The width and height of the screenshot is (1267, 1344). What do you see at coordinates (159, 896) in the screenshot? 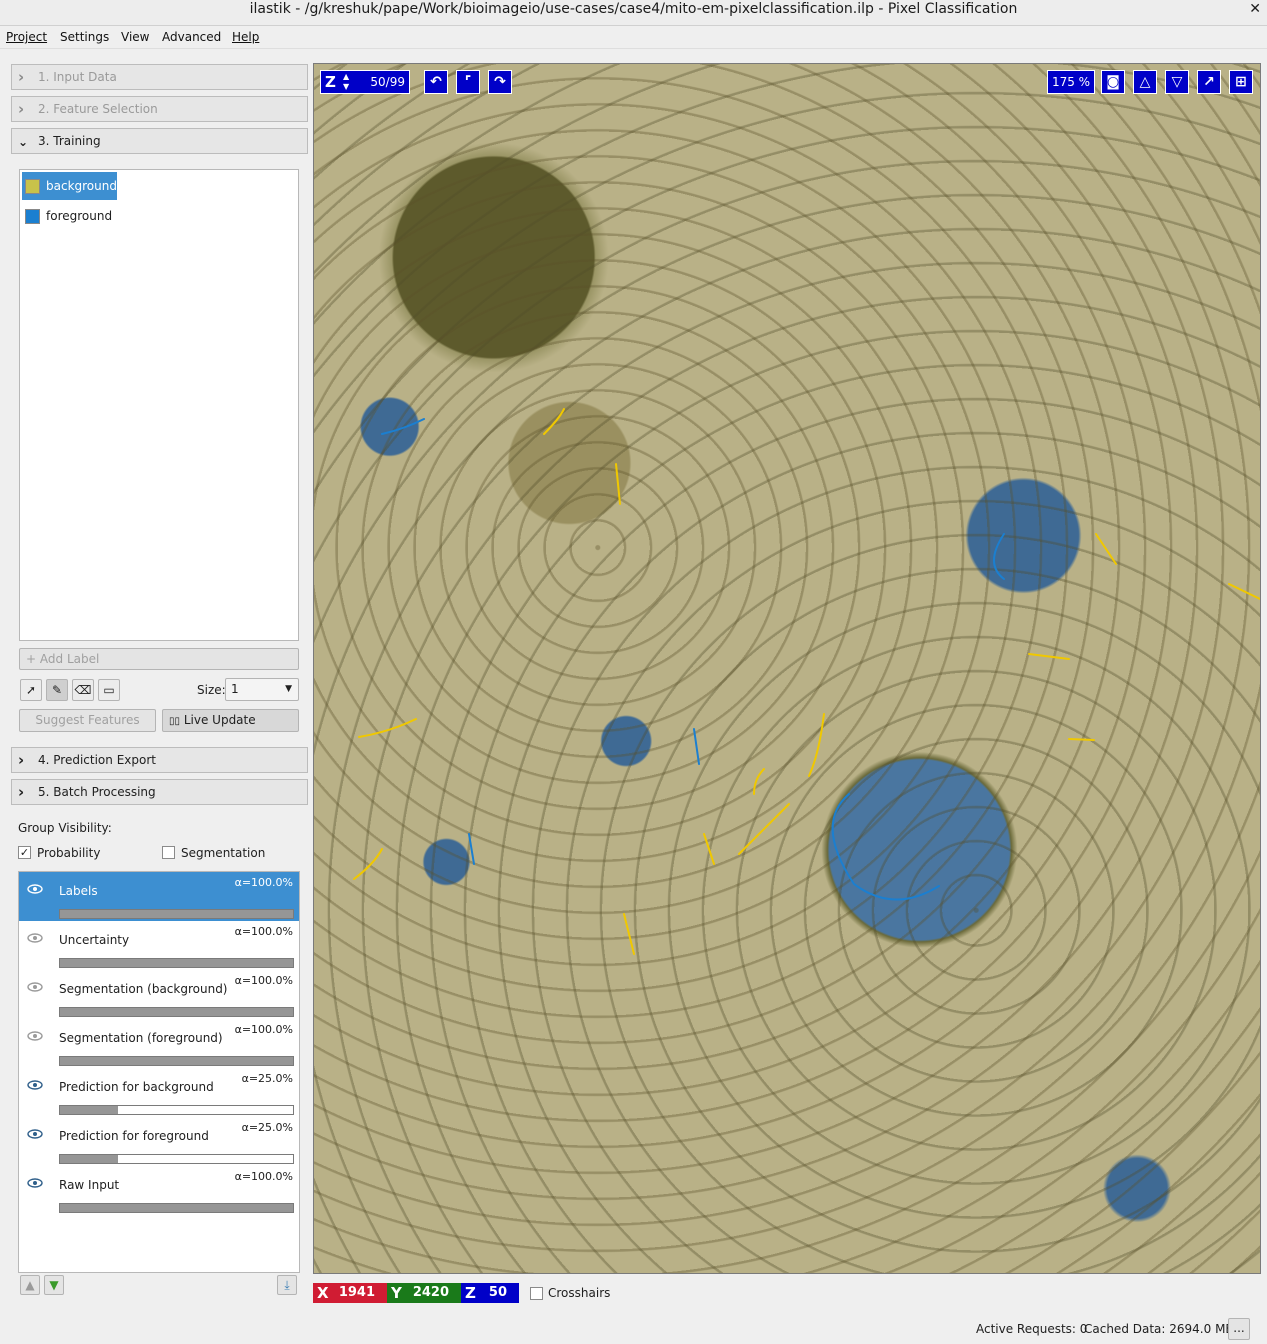
I see `layer-labels: Labels α=100.0%` at bounding box center [159, 896].